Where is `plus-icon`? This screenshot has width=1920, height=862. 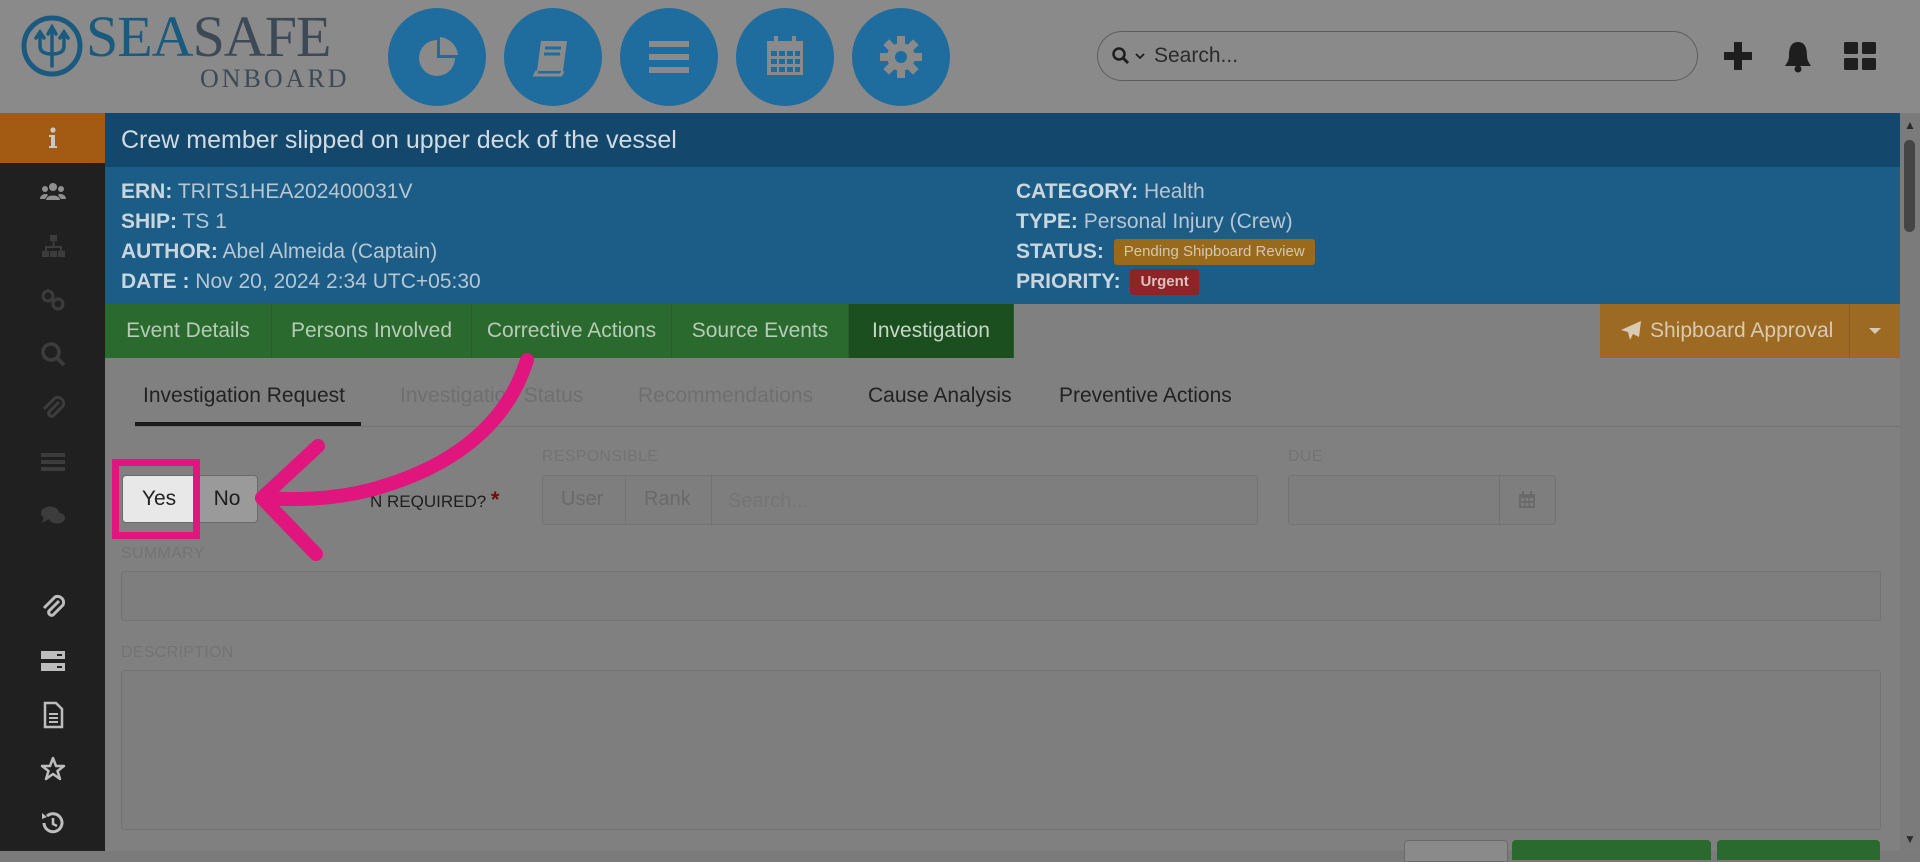
plus-icon is located at coordinates (1738, 56).